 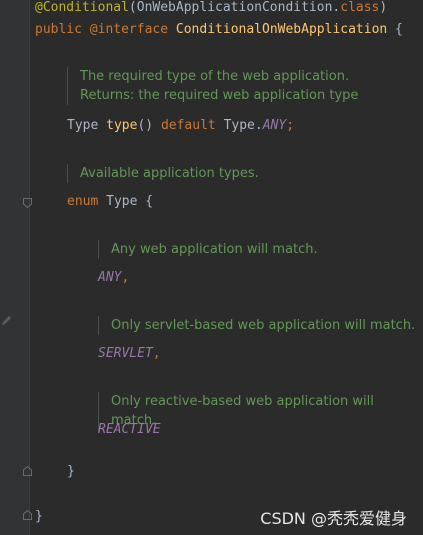 I want to click on annotation-at: @, so click(x=39, y=7).